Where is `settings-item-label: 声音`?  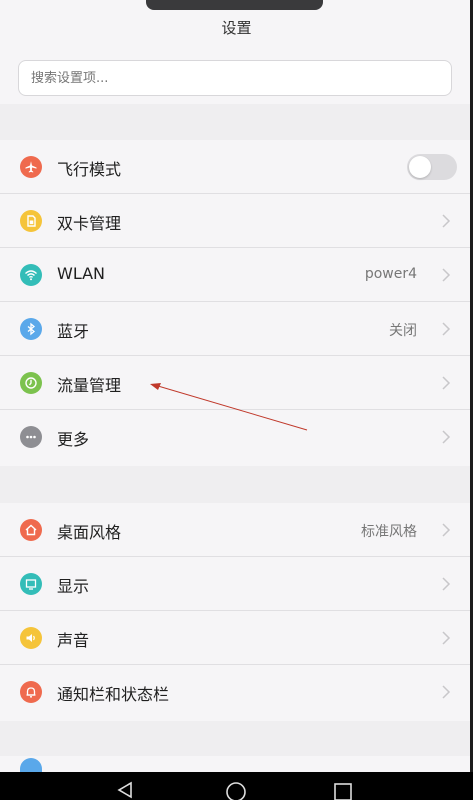
settings-item-label: 声音 is located at coordinates (73, 640).